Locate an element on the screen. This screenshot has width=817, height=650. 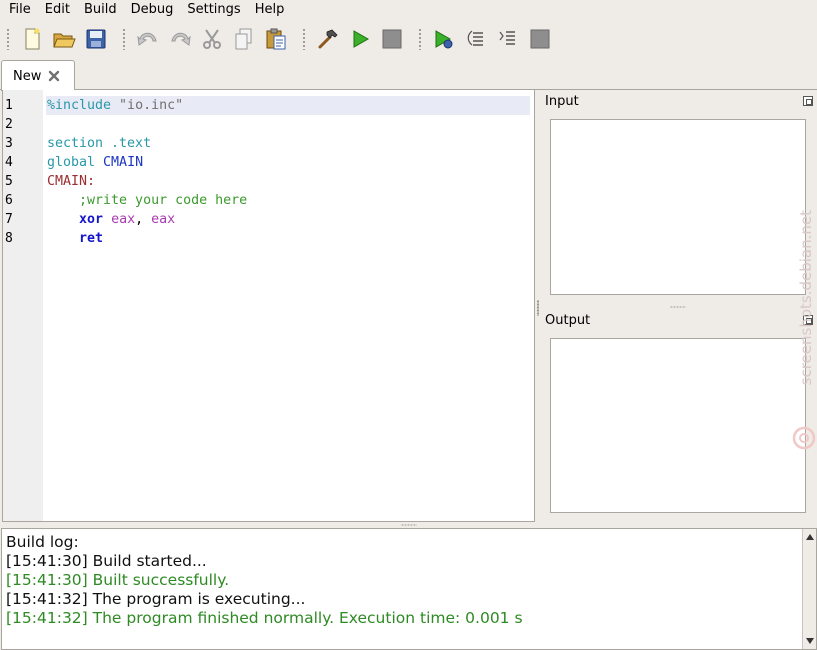
copy-icon is located at coordinates (243, 39).